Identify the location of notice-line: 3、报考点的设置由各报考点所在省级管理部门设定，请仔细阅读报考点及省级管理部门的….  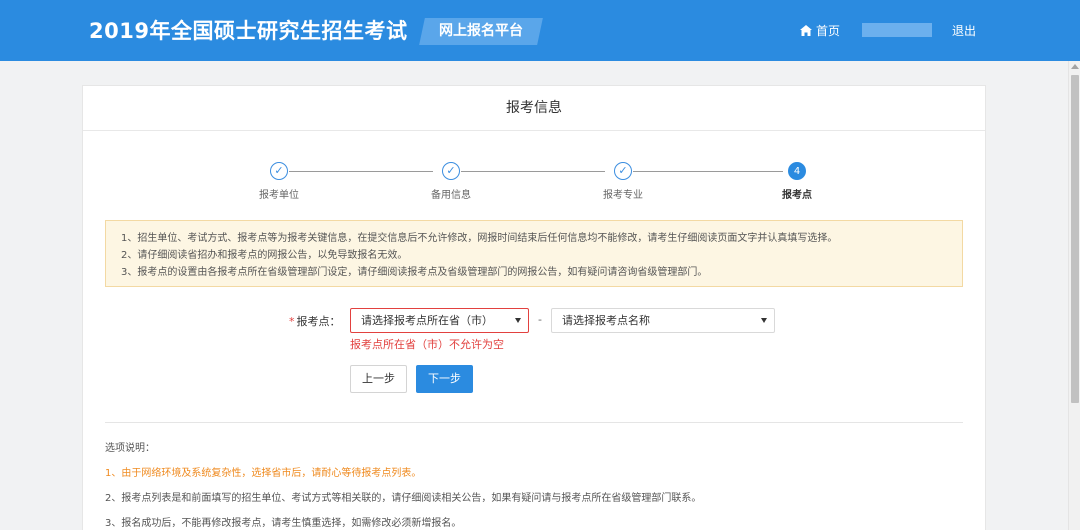
(414, 272).